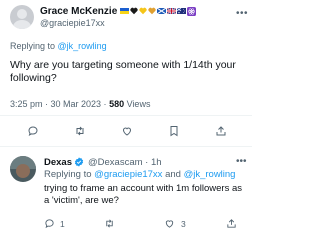 The height and width of the screenshot is (240, 320). I want to click on reply-display-name: Dexas, so click(58, 162).